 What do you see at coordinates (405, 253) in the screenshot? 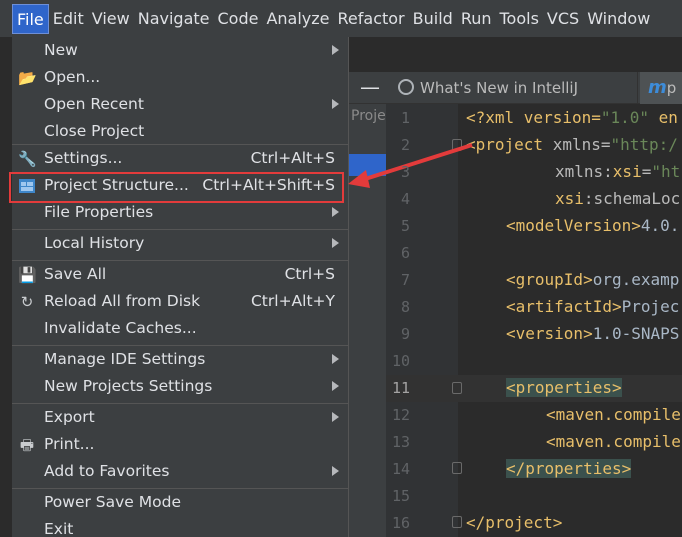
I see `line-number: 6` at bounding box center [405, 253].